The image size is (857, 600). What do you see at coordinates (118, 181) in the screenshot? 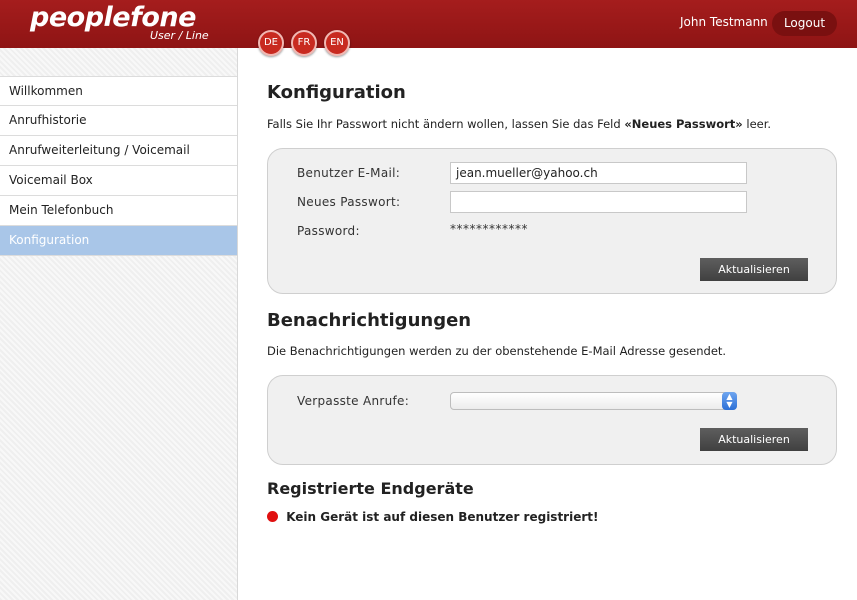
I see `sidebar-item-voicemail-box: Voicemail Box` at bounding box center [118, 181].